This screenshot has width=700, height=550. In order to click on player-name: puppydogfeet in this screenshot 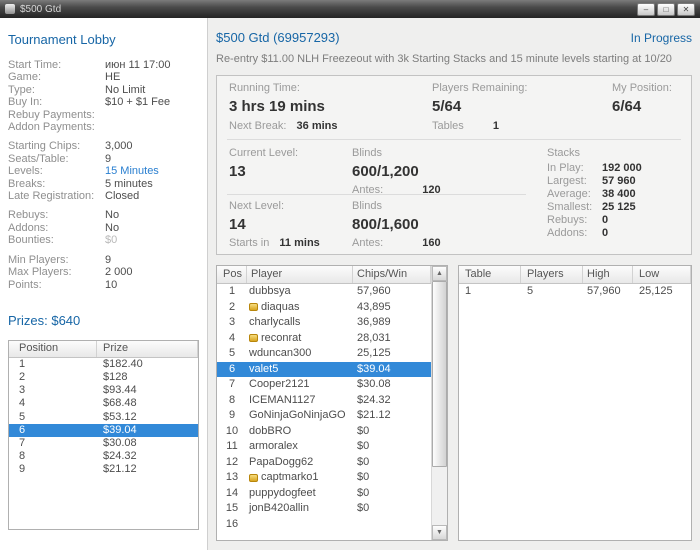, I will do `click(282, 492)`.